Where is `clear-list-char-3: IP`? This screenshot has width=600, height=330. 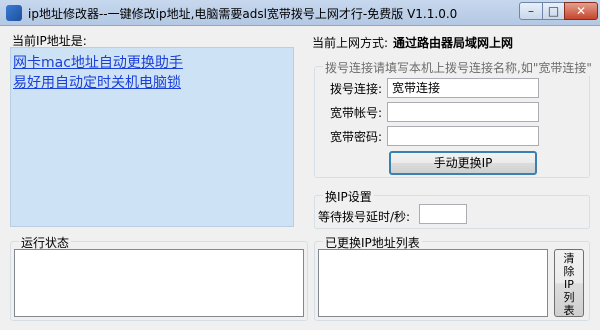 clear-list-char-3: IP is located at coordinates (569, 284).